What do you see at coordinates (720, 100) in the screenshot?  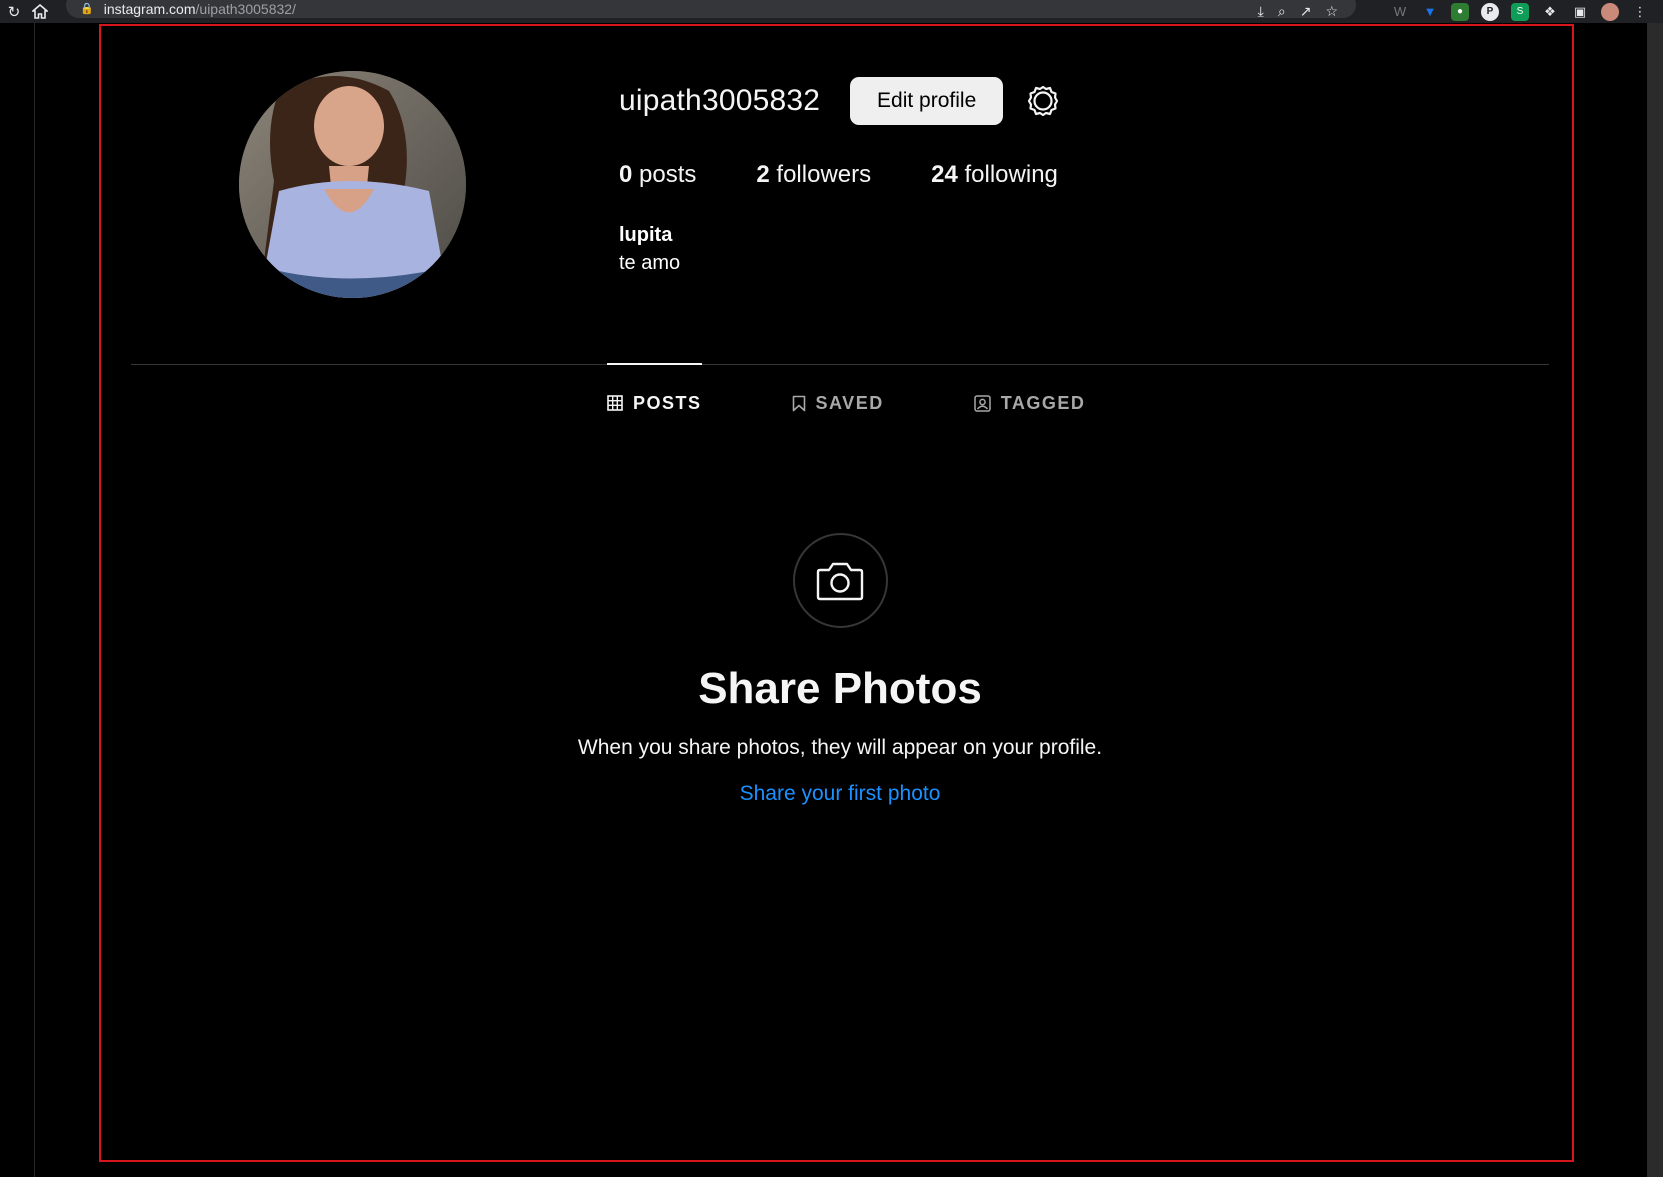 I see `profile-username: uipath3005832` at bounding box center [720, 100].